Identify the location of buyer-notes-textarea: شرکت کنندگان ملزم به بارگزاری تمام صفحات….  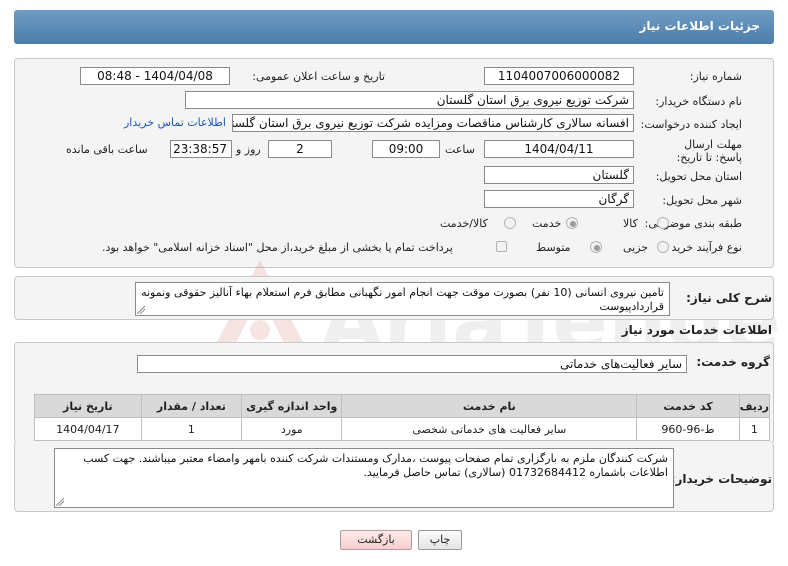
(364, 478).